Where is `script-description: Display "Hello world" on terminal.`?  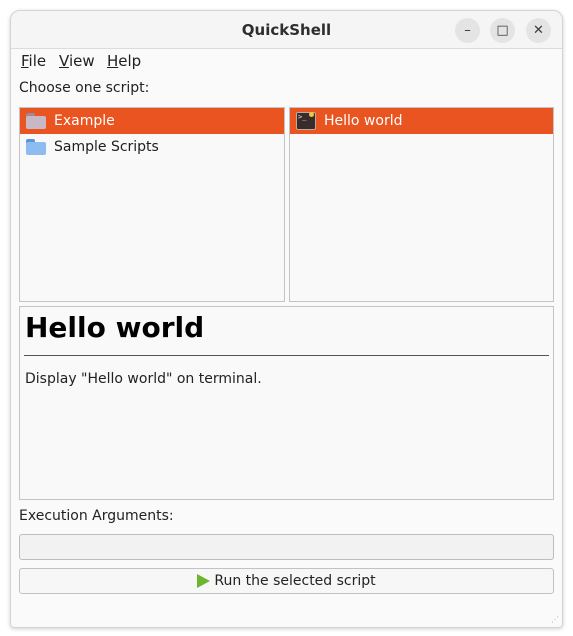
script-description: Display "Hello world" on terminal. is located at coordinates (143, 379).